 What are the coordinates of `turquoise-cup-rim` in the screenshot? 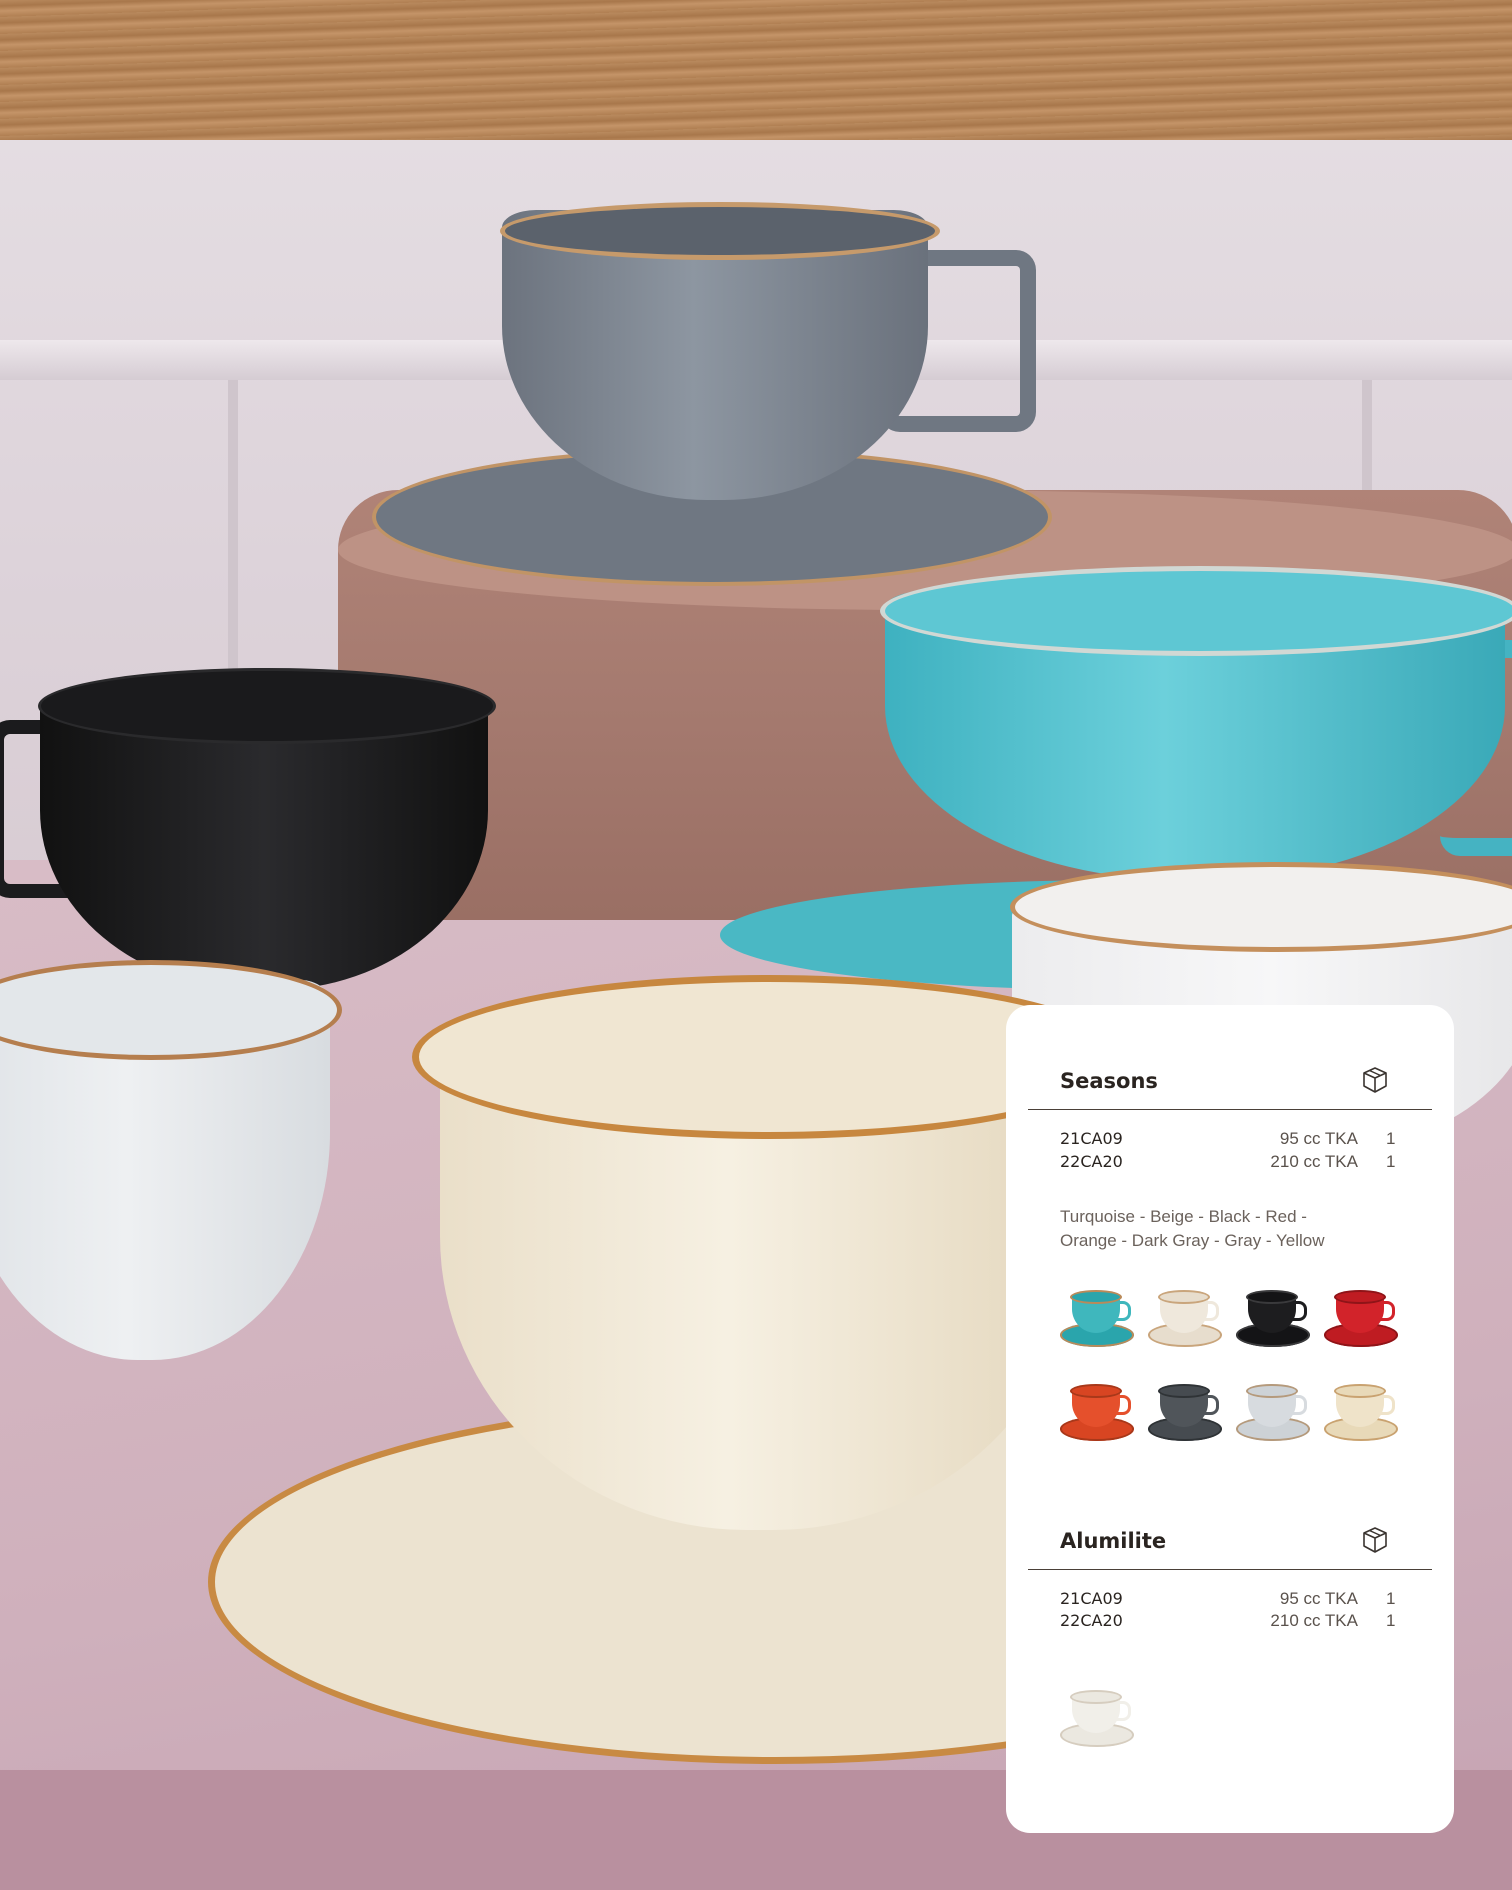 It's located at (1196, 611).